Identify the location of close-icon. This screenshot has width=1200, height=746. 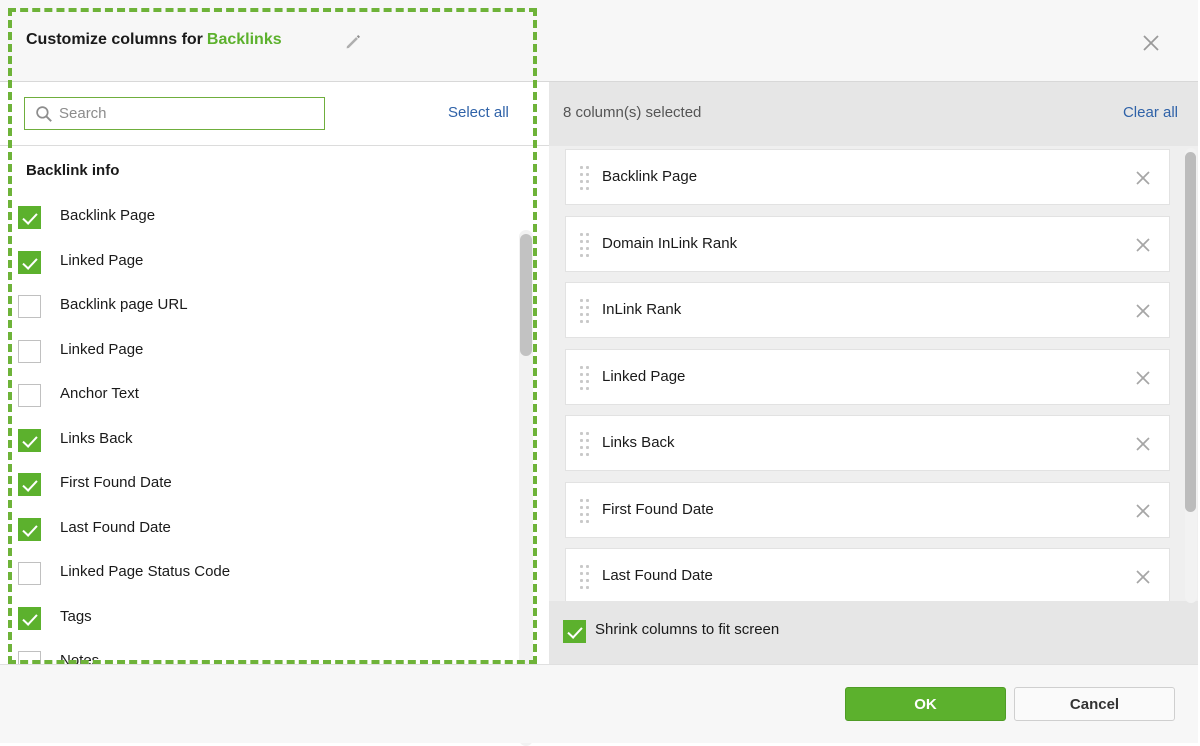
(1151, 43).